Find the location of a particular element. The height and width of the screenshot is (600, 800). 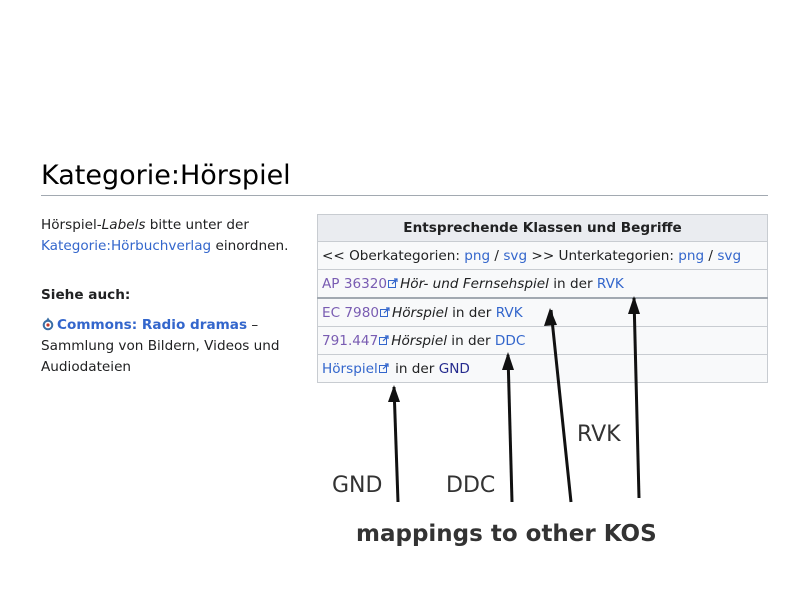

title-divider is located at coordinates (404, 195).